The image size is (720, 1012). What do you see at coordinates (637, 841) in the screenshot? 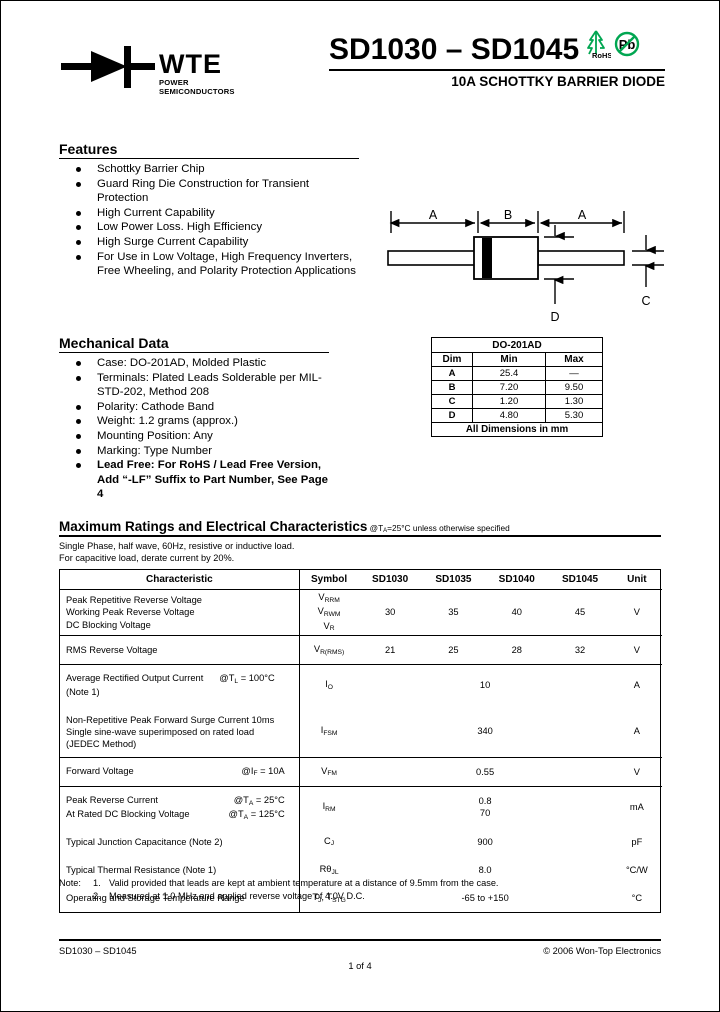
I see `unit-cell: pF` at bounding box center [637, 841].